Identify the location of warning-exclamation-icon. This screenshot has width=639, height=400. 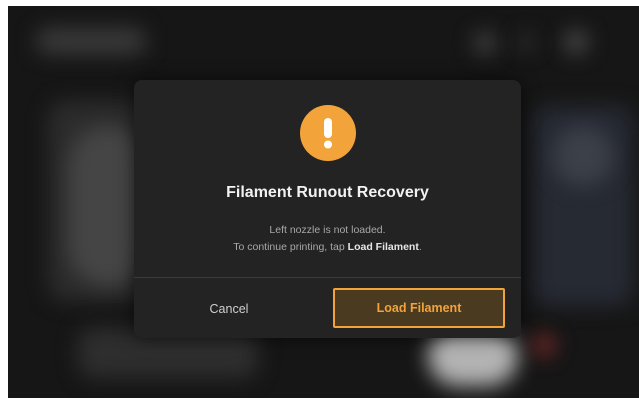
(328, 133).